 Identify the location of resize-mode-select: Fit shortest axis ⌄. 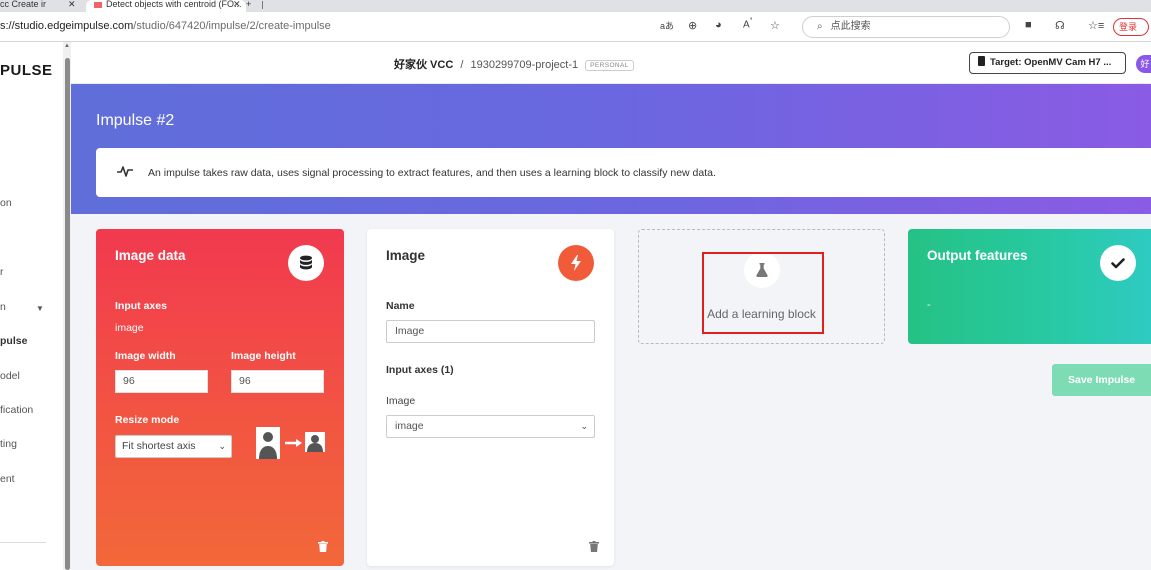
(173, 446).